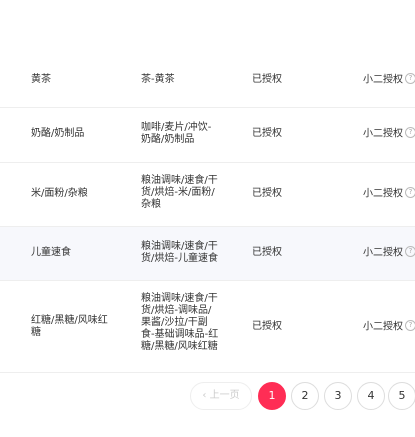 This screenshot has height=437, width=415. What do you see at coordinates (179, 192) in the screenshot?
I see `category-cell: 粮油调味/速食/干 货/烘焙-米/面粉/ 杂粮` at bounding box center [179, 192].